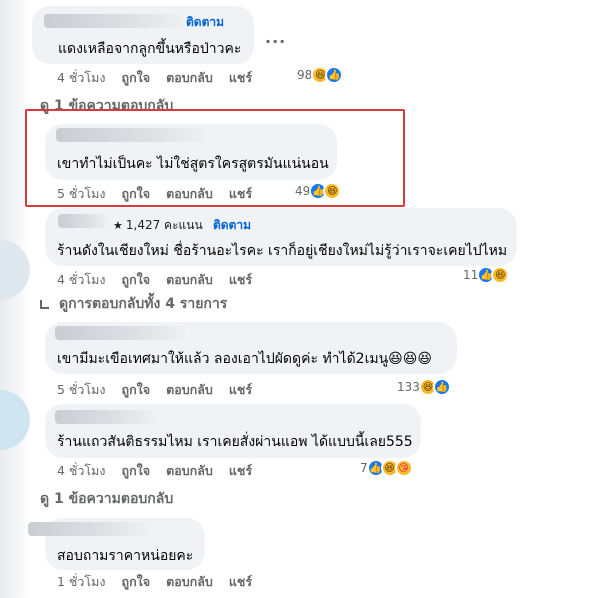 This screenshot has width=606, height=598. Describe the element at coordinates (320, 75) in the screenshot. I see `reactions-summary: 98 😆 👍` at that location.